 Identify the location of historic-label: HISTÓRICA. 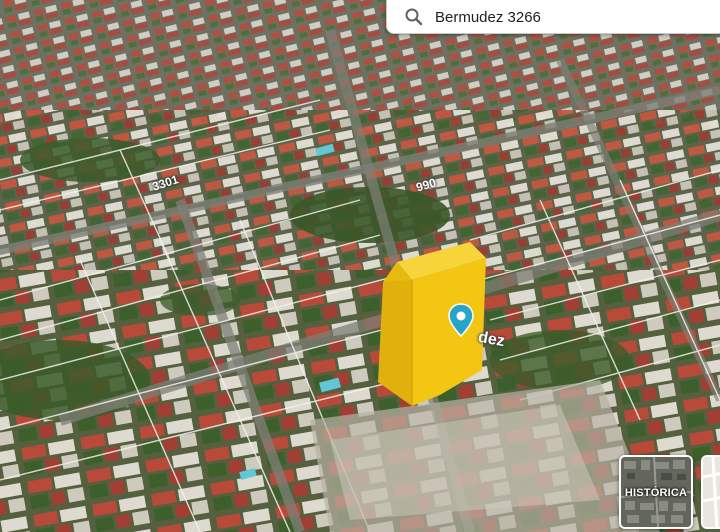
(656, 493).